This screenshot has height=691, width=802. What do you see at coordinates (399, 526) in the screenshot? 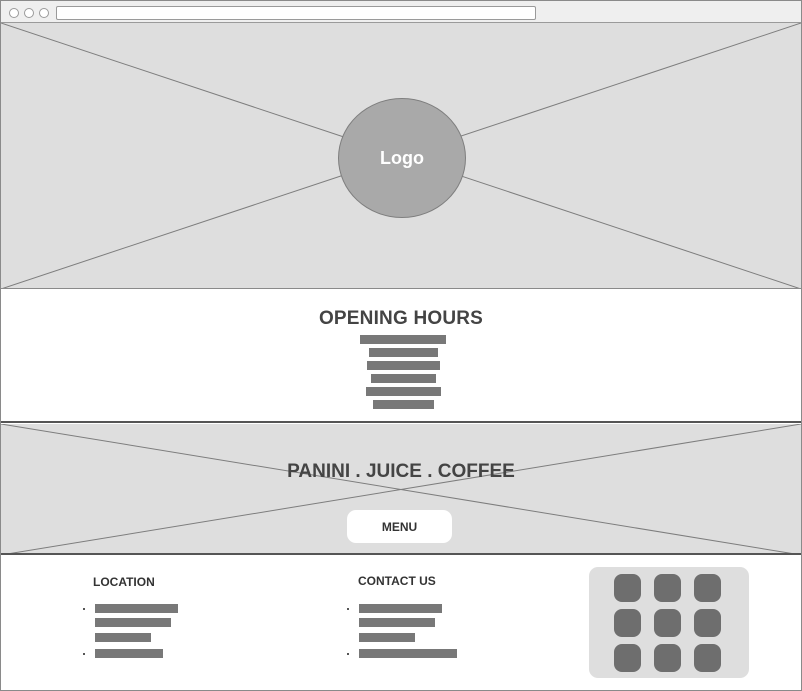
I see `menu-button: MENU` at bounding box center [399, 526].